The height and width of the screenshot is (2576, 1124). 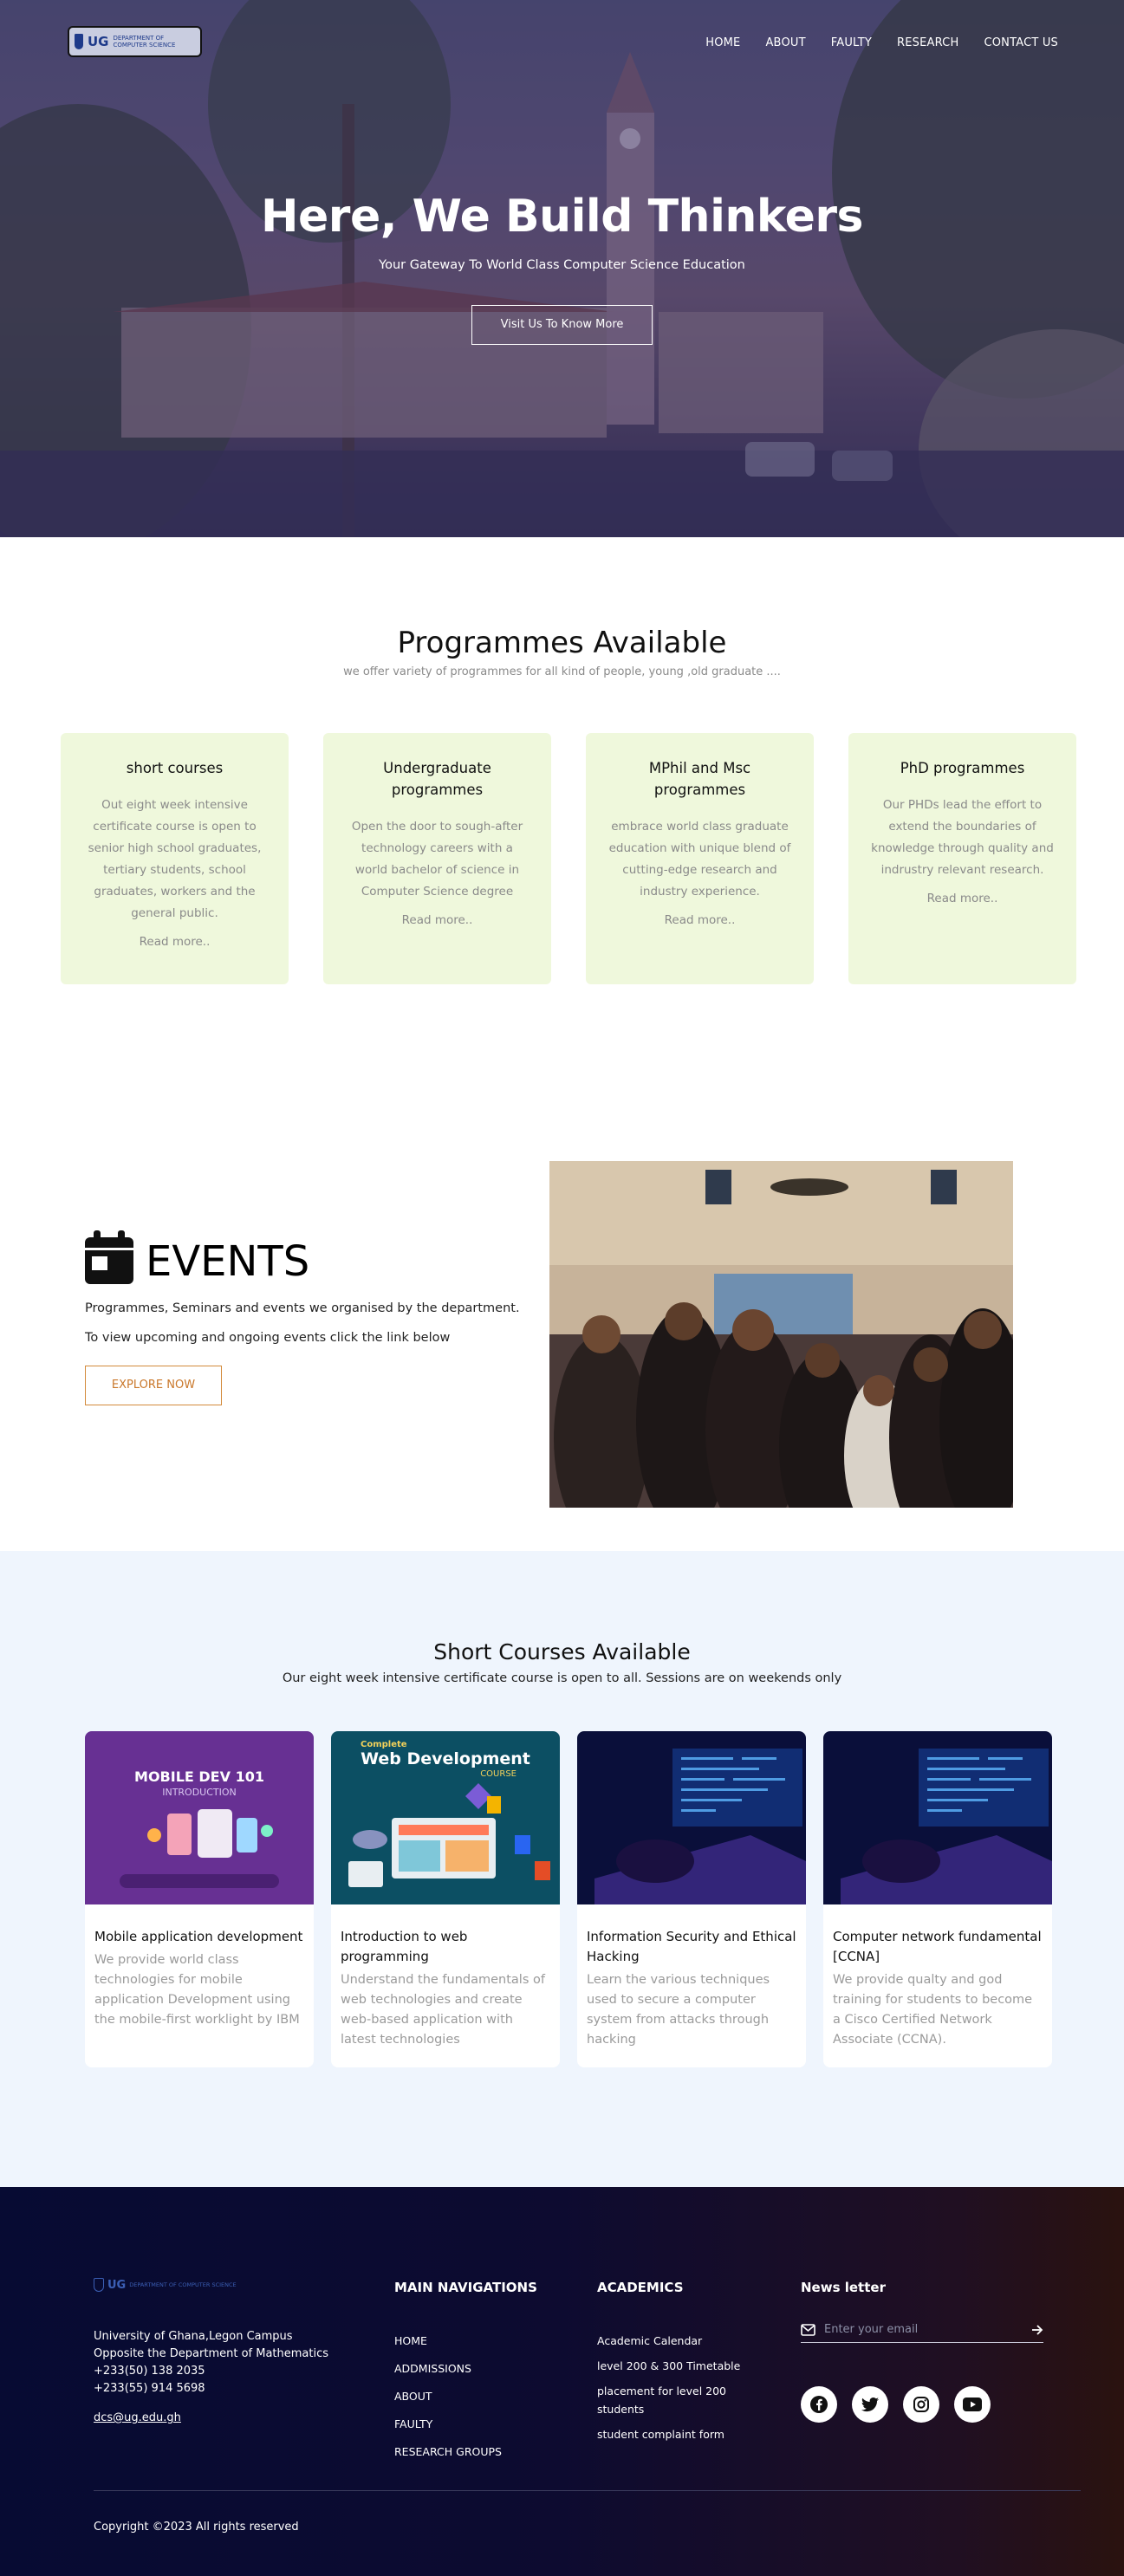 What do you see at coordinates (896, 2404) in the screenshot?
I see `social-links` at bounding box center [896, 2404].